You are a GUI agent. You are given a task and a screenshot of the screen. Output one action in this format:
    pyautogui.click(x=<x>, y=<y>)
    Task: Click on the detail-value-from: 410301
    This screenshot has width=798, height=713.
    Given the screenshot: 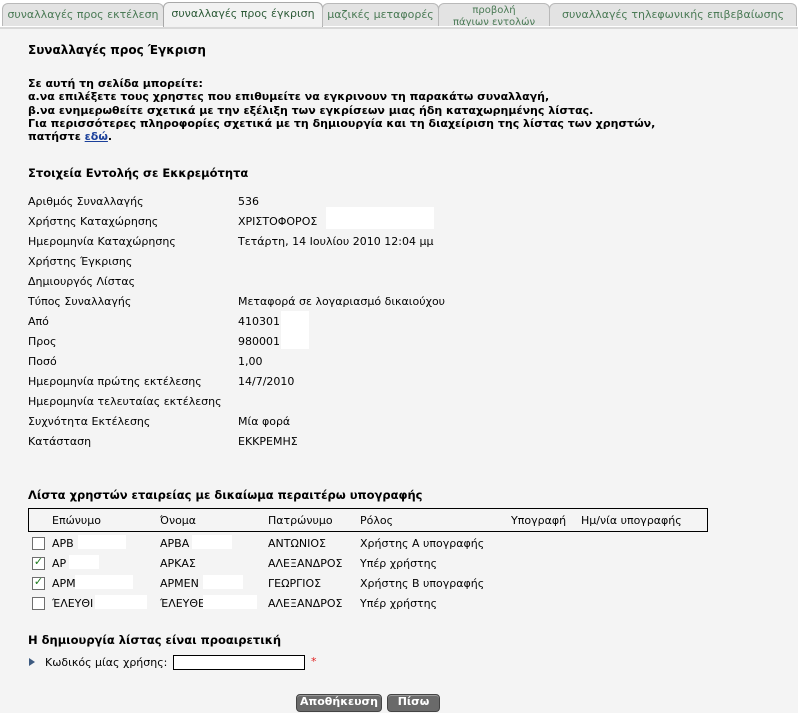 What is the action you would take?
    pyautogui.click(x=259, y=321)
    